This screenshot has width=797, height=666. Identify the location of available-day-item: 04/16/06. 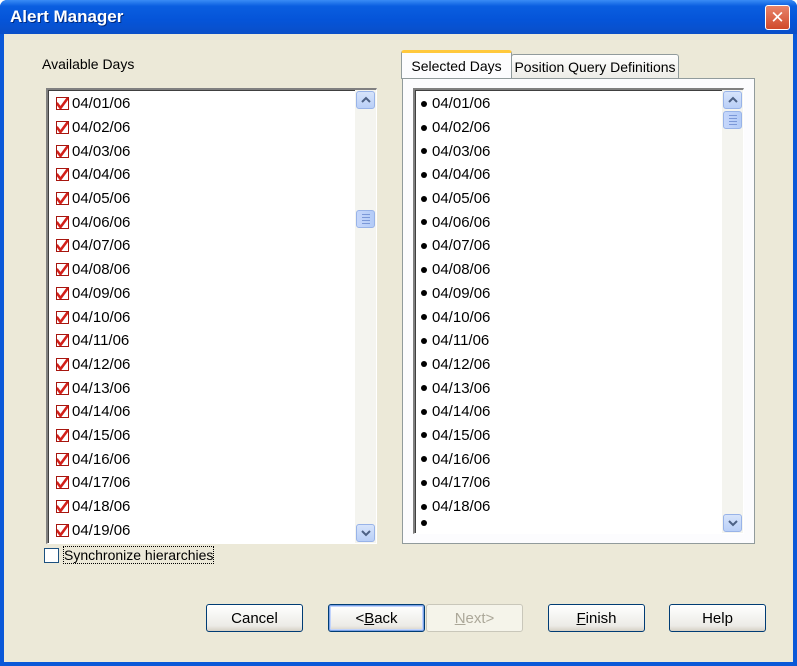
(203, 459).